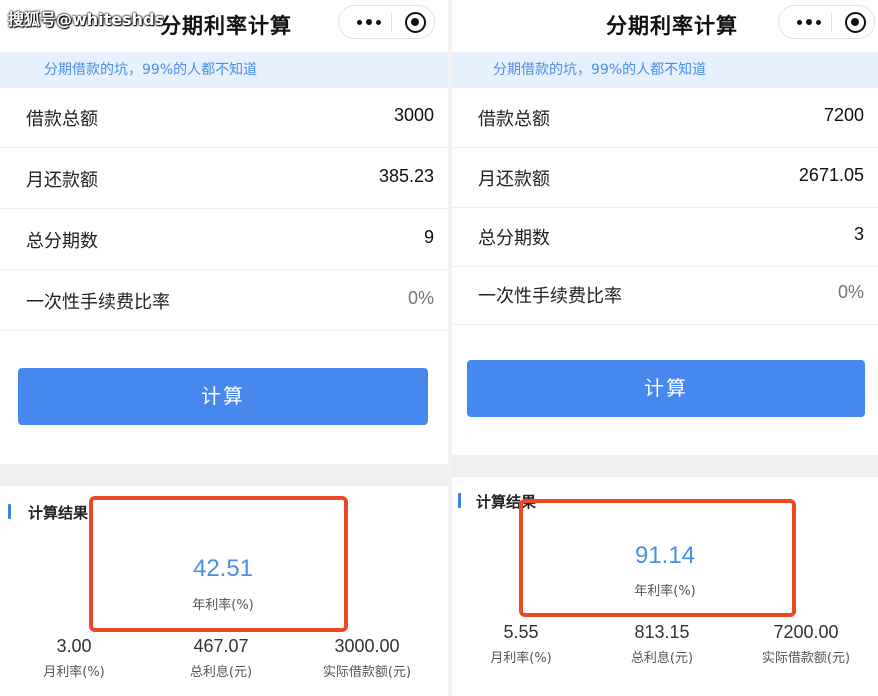 This screenshot has width=878, height=696. I want to click on stat-value: 467.07, so click(221, 646).